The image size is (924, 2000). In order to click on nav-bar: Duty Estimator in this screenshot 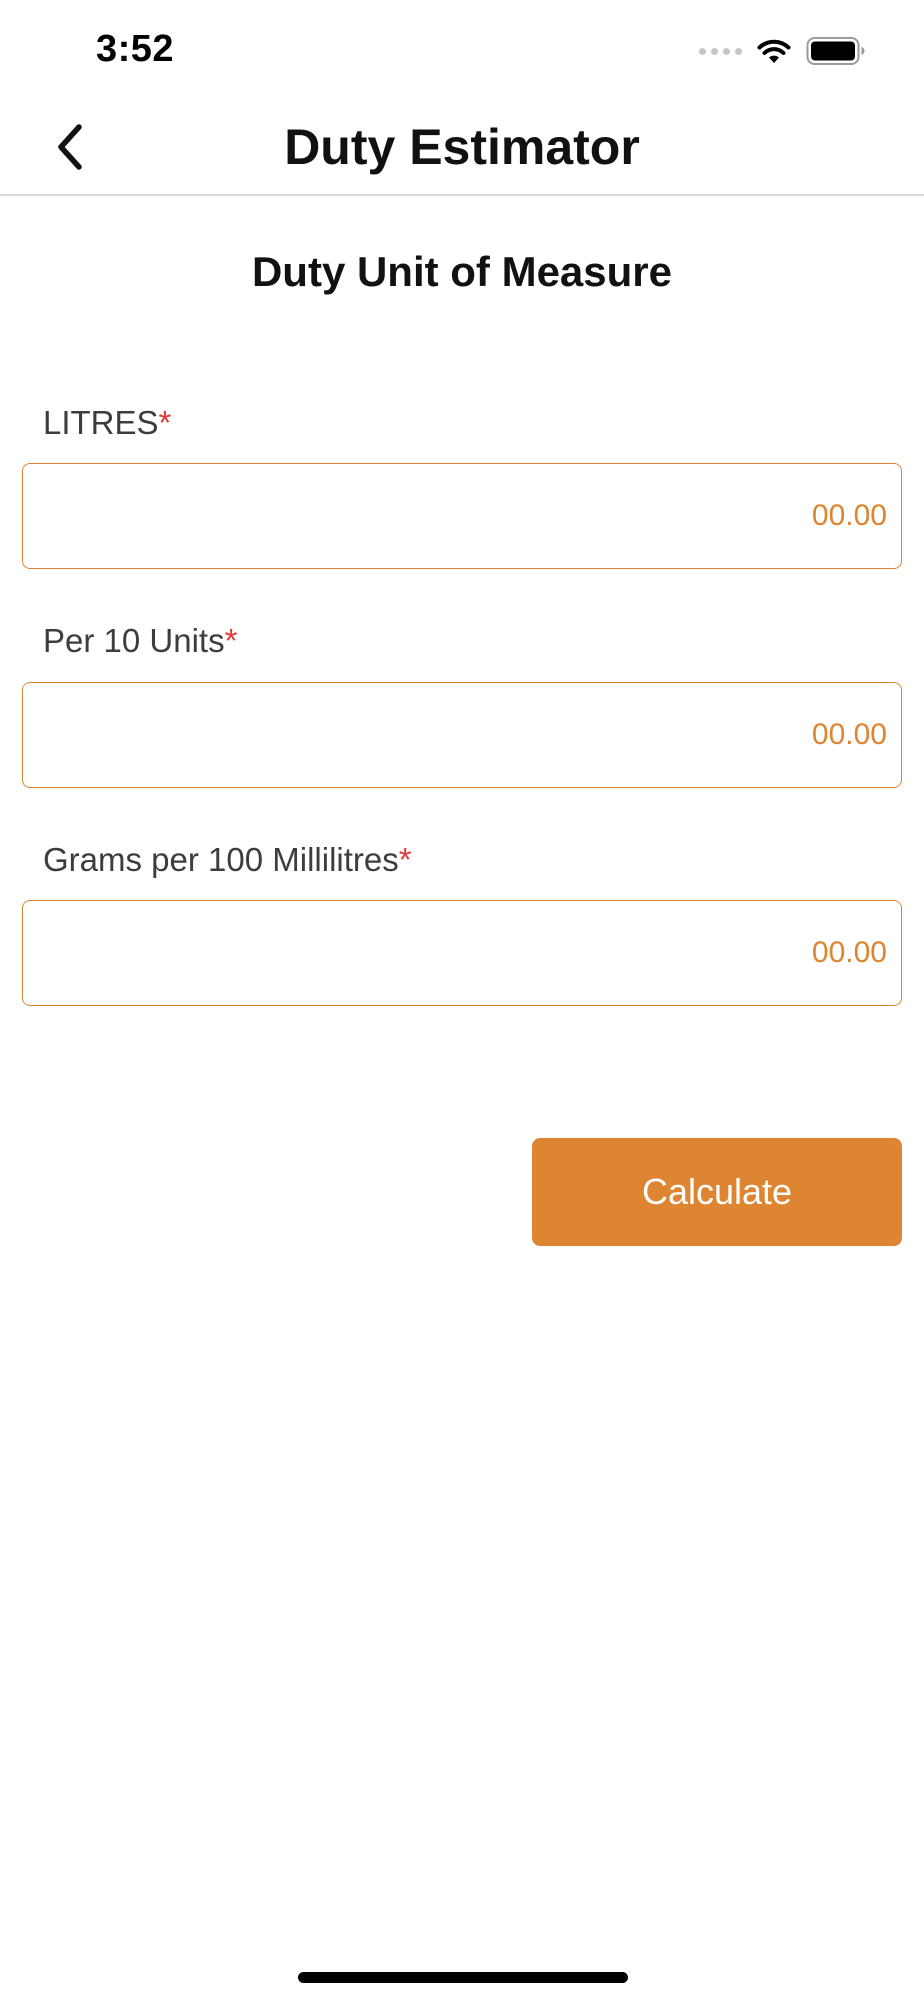, I will do `click(462, 148)`.